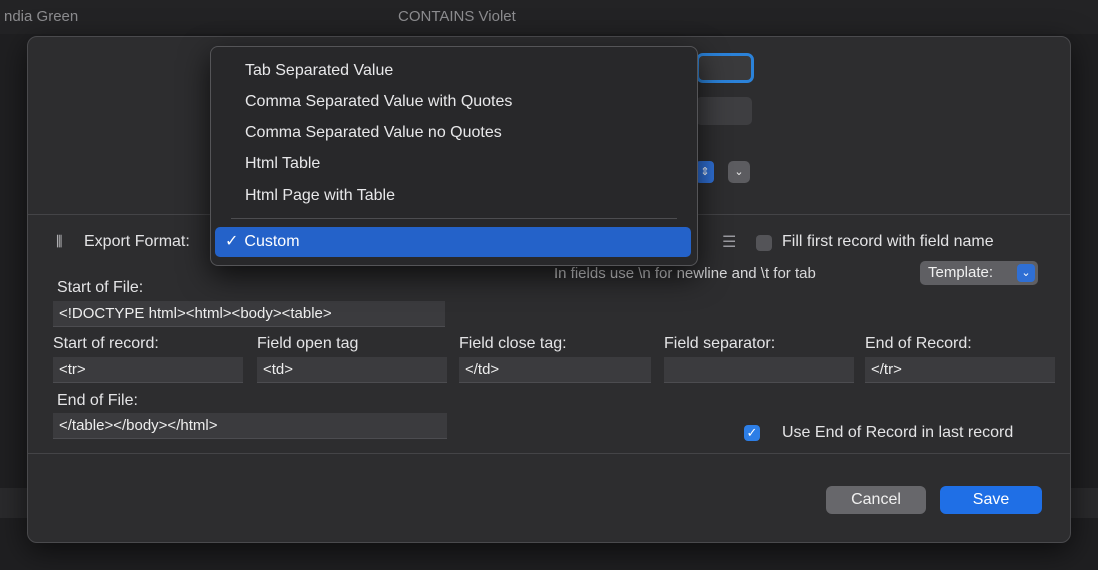 Image resolution: width=1098 pixels, height=570 pixels. Describe the element at coordinates (991, 500) in the screenshot. I see `save-button: Save` at that location.